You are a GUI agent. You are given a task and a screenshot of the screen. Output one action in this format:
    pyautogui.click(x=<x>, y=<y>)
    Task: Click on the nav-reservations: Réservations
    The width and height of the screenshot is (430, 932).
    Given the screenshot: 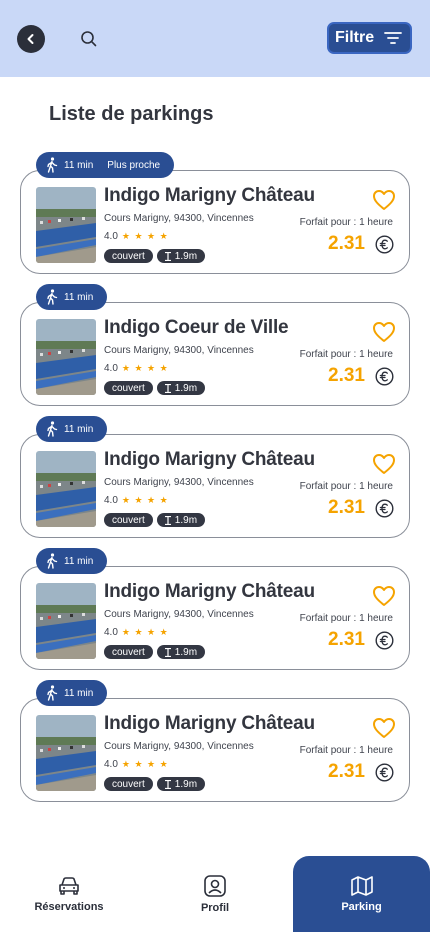 What is the action you would take?
    pyautogui.click(x=69, y=894)
    